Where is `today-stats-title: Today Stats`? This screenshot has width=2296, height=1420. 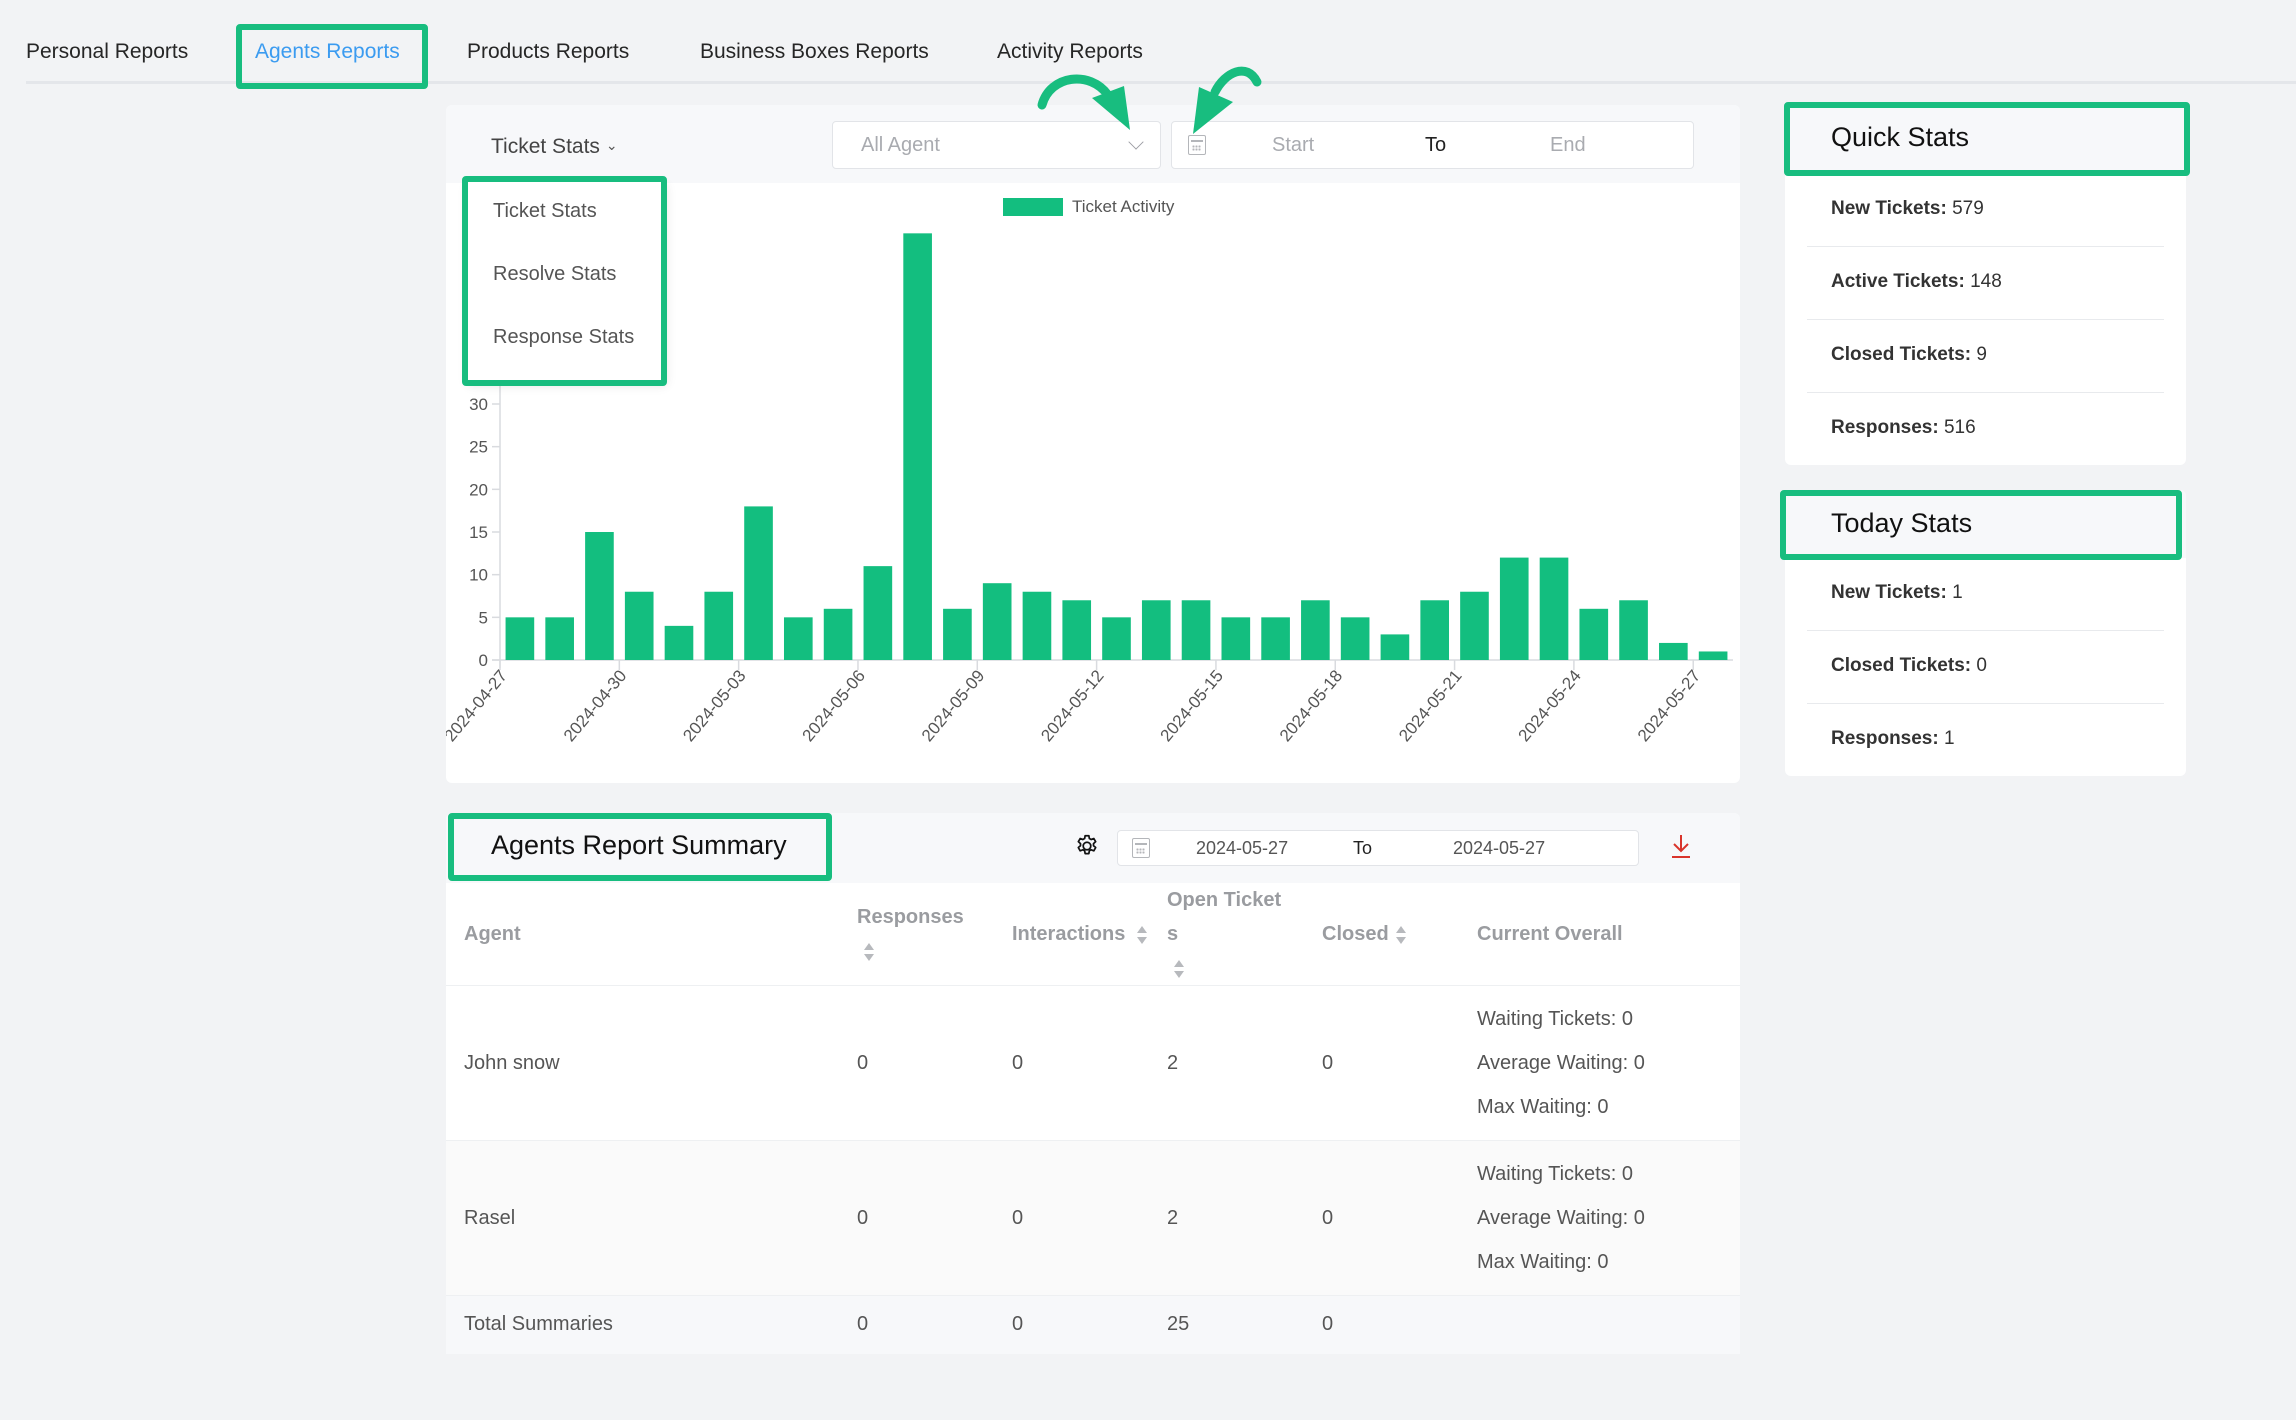
today-stats-title: Today Stats is located at coordinates (1902, 523).